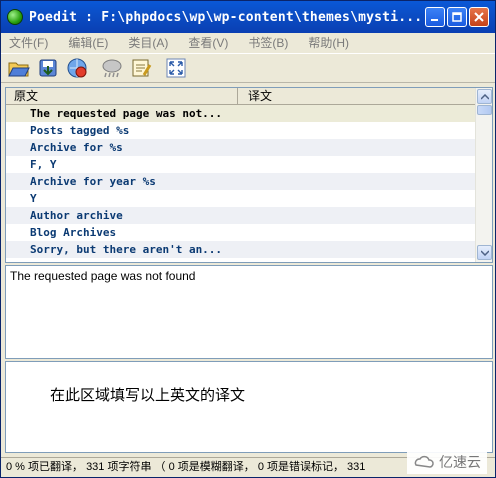 This screenshot has width=496, height=478. Describe the element at coordinates (148, 42) in the screenshot. I see `menu-catalog: 类目(A)` at that location.